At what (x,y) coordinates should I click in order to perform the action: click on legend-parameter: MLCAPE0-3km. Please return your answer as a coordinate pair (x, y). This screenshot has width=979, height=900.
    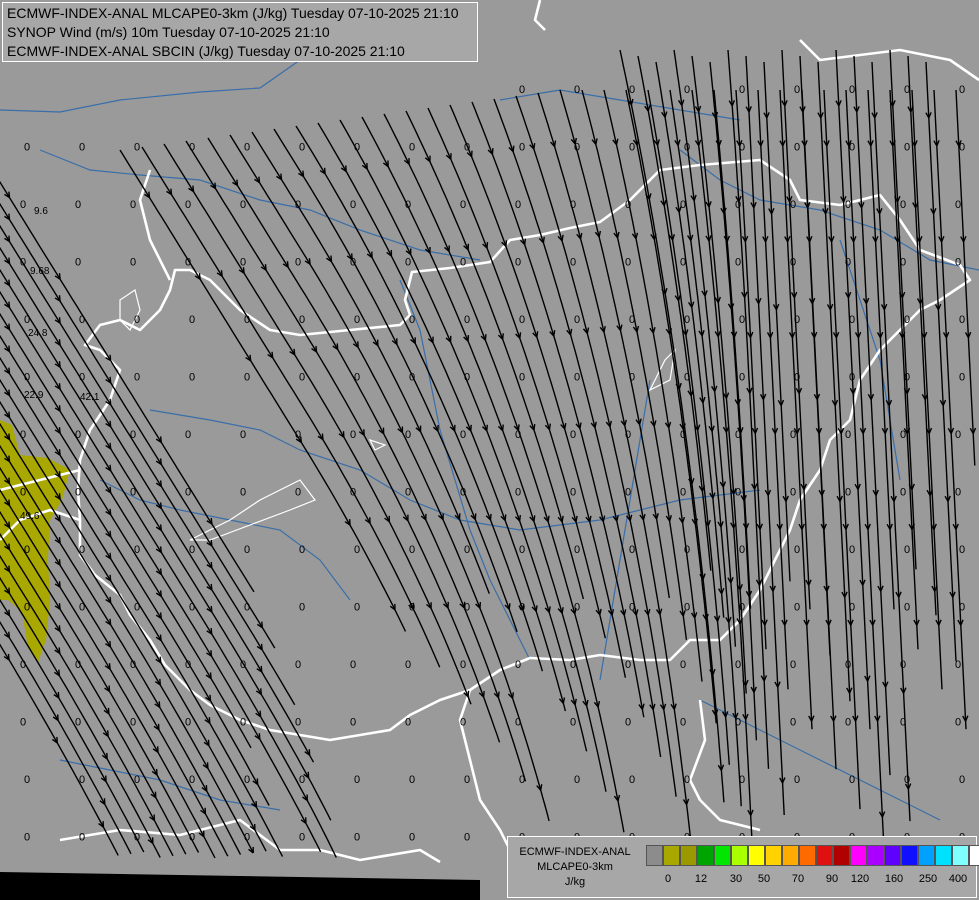
    Looking at the image, I should click on (575, 867).